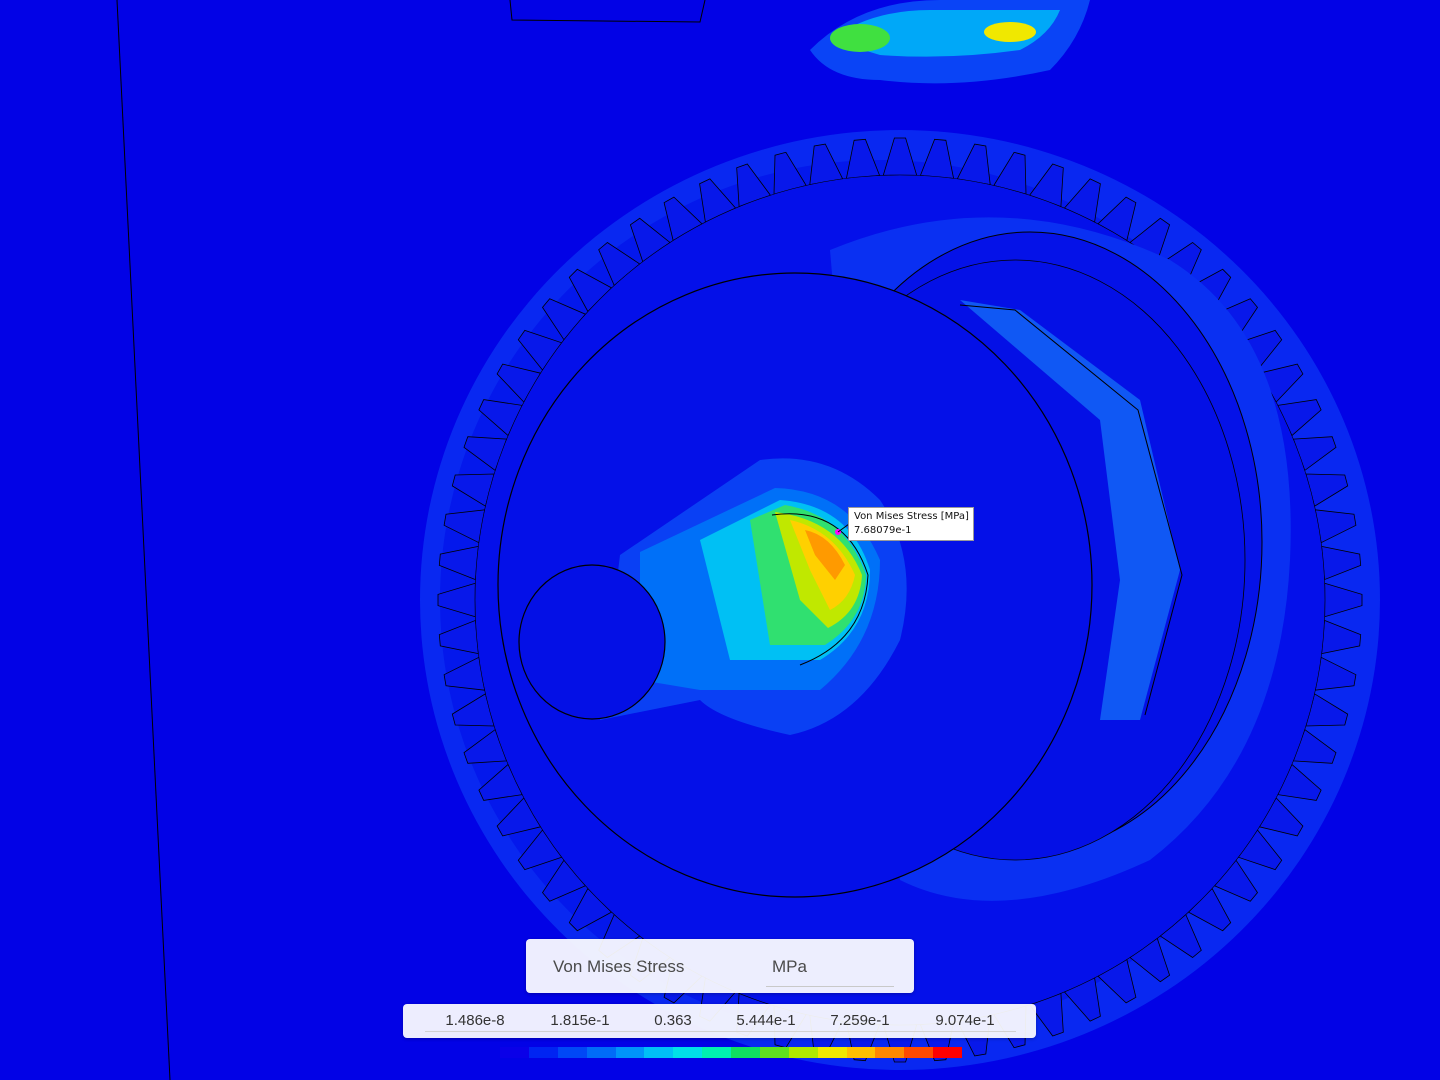  I want to click on legend-tick-min: 1.486e-8, so click(474, 1020).